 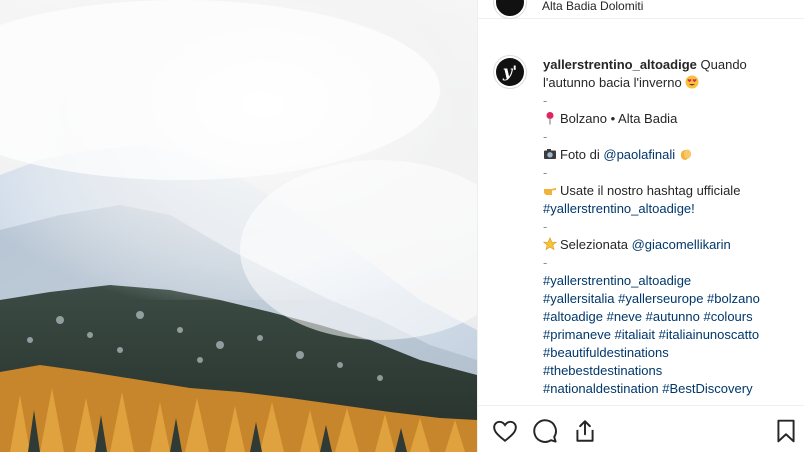 What do you see at coordinates (786, 431) in the screenshot?
I see `bookmark-icon` at bounding box center [786, 431].